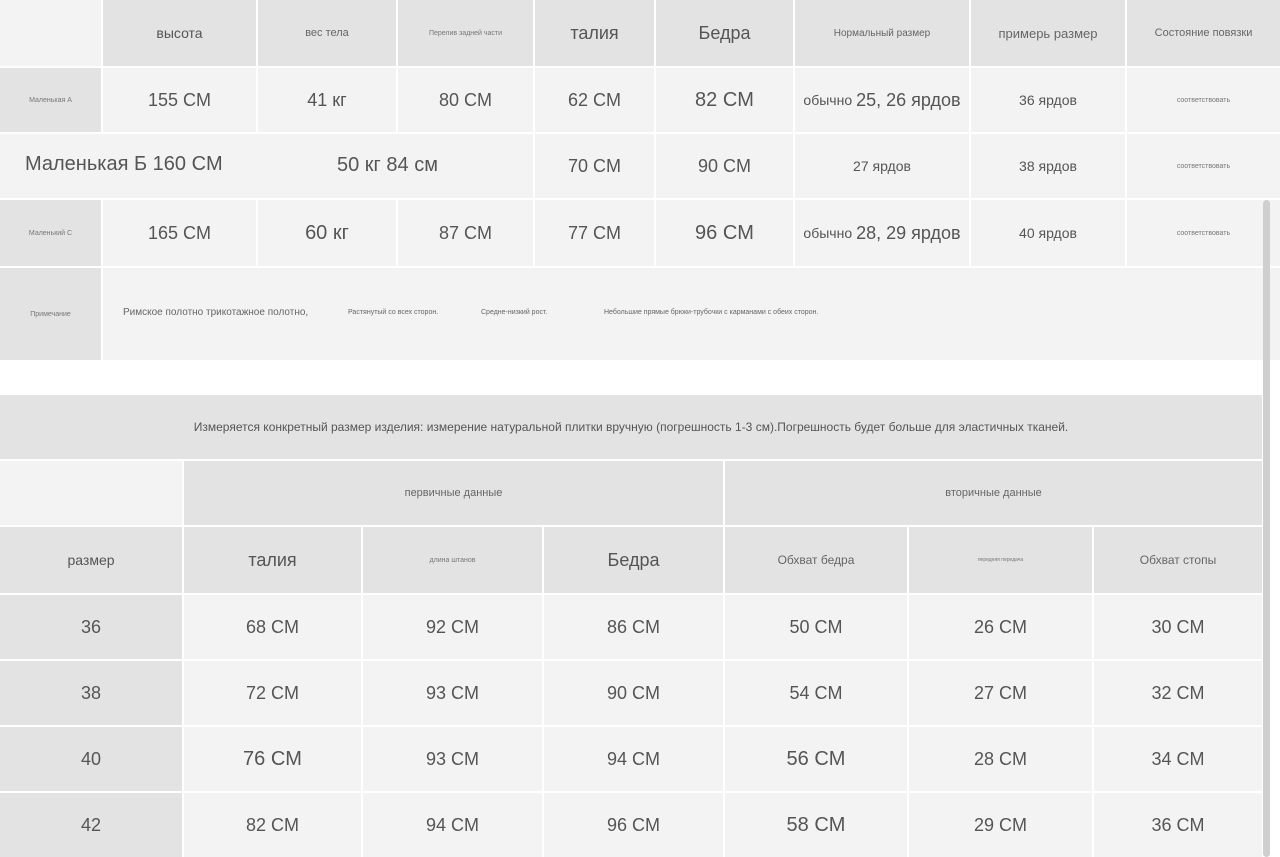  What do you see at coordinates (594, 166) in the screenshot?
I see `row-b-waist: 70 CM` at bounding box center [594, 166].